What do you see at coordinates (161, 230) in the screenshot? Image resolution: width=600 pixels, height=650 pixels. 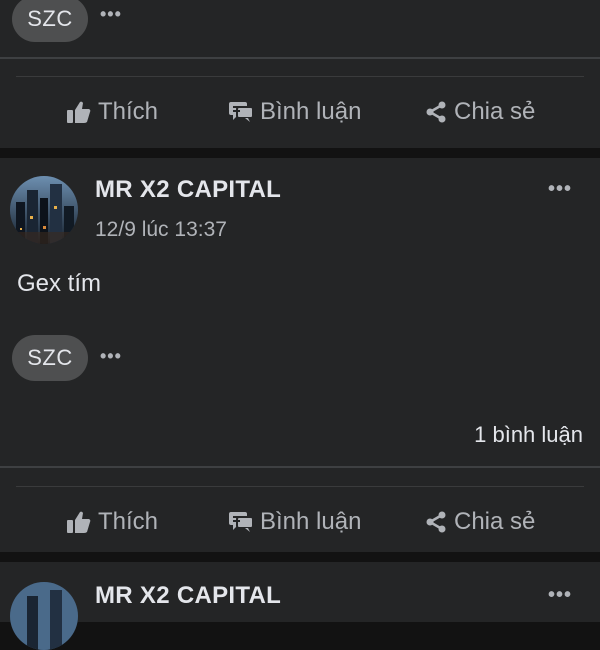 I see `post-timestamp: 12/9 lúc 13:37` at bounding box center [161, 230].